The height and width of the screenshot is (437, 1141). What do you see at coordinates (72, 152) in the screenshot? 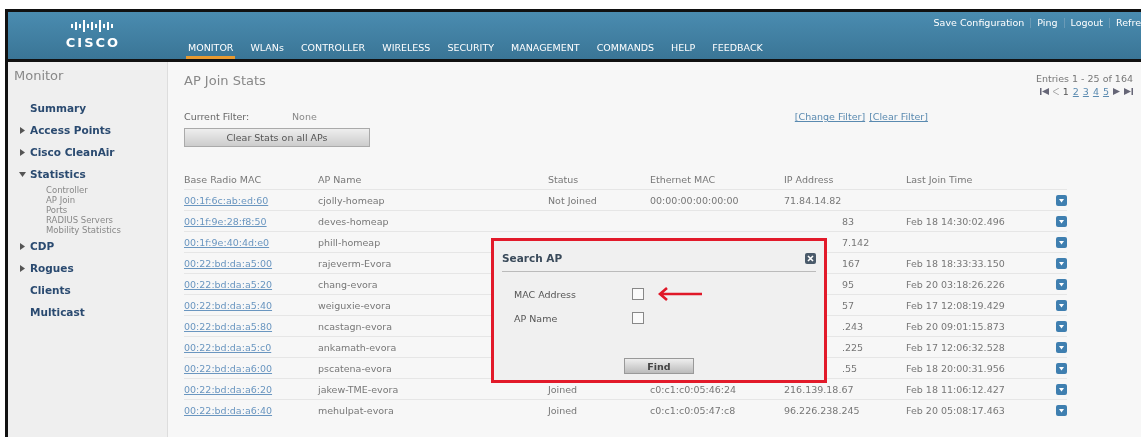
I see `sidebar-item: Cisco CleanAir` at bounding box center [72, 152].